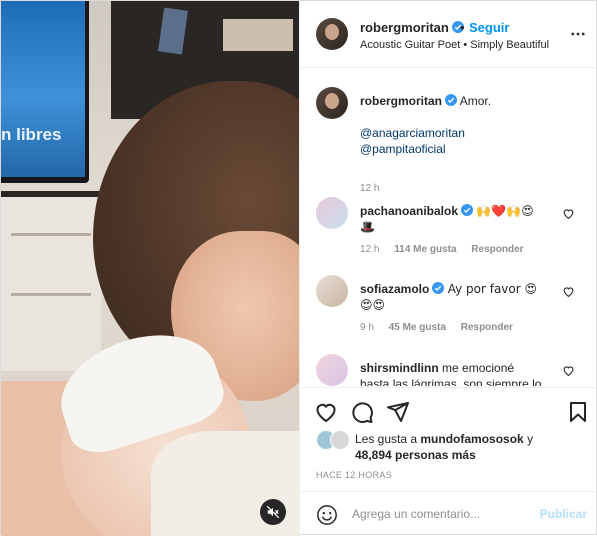  What do you see at coordinates (398, 412) in the screenshot?
I see `share-send-icon` at bounding box center [398, 412].